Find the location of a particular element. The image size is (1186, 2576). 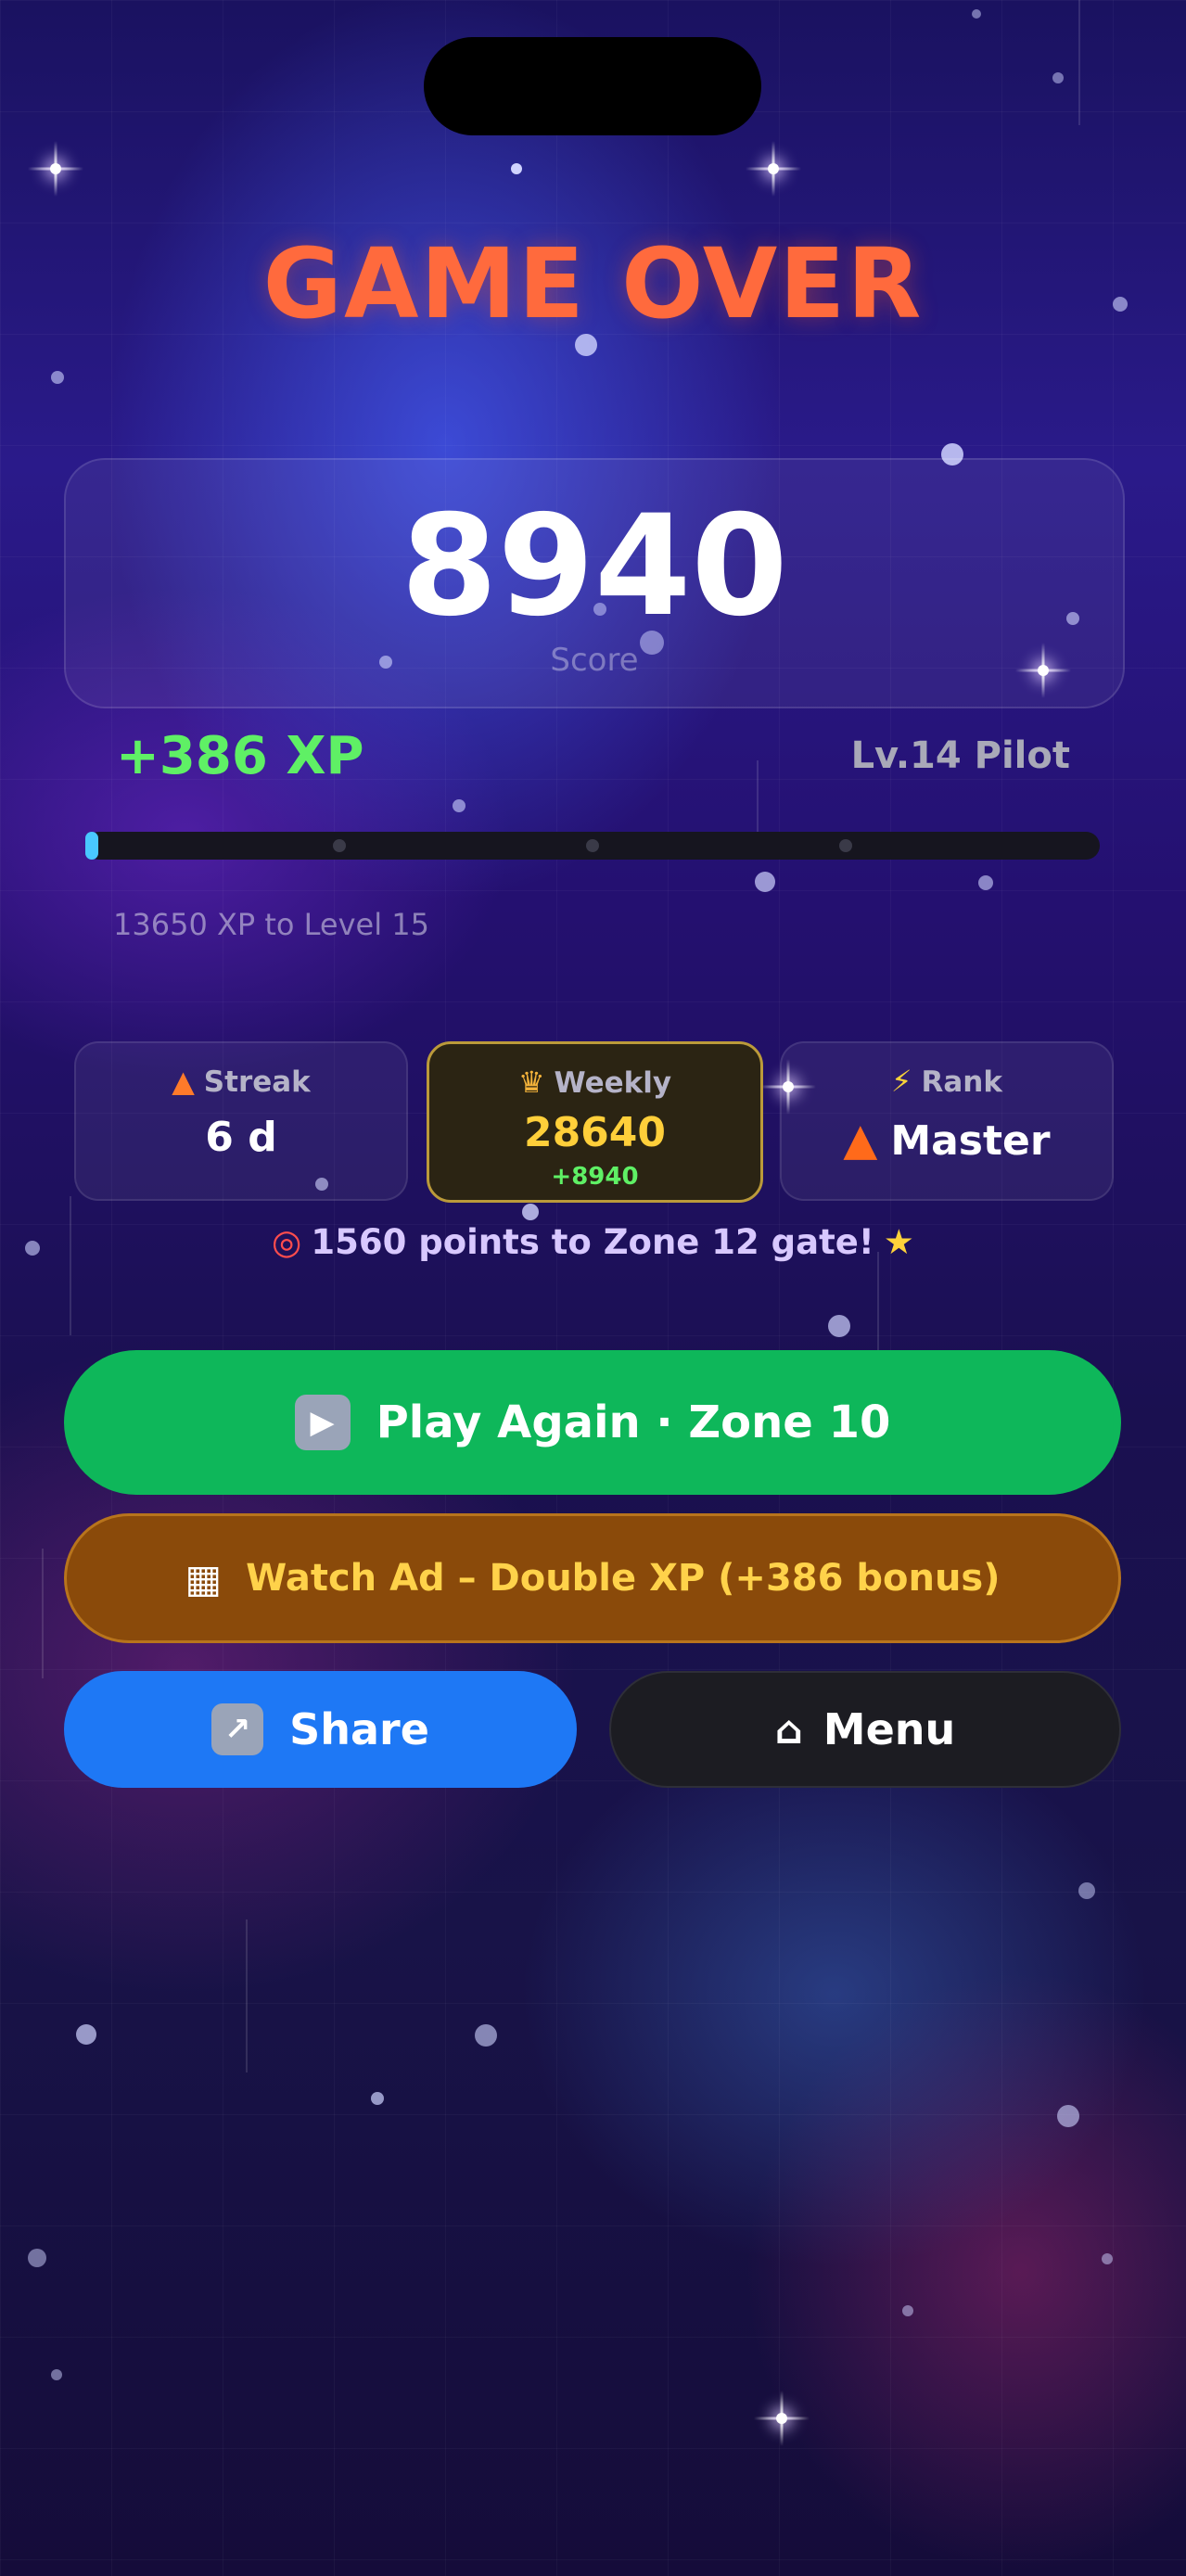

watch-ad-label: Watch Ad – Double XP (+386 bonus) is located at coordinates (623, 1578).